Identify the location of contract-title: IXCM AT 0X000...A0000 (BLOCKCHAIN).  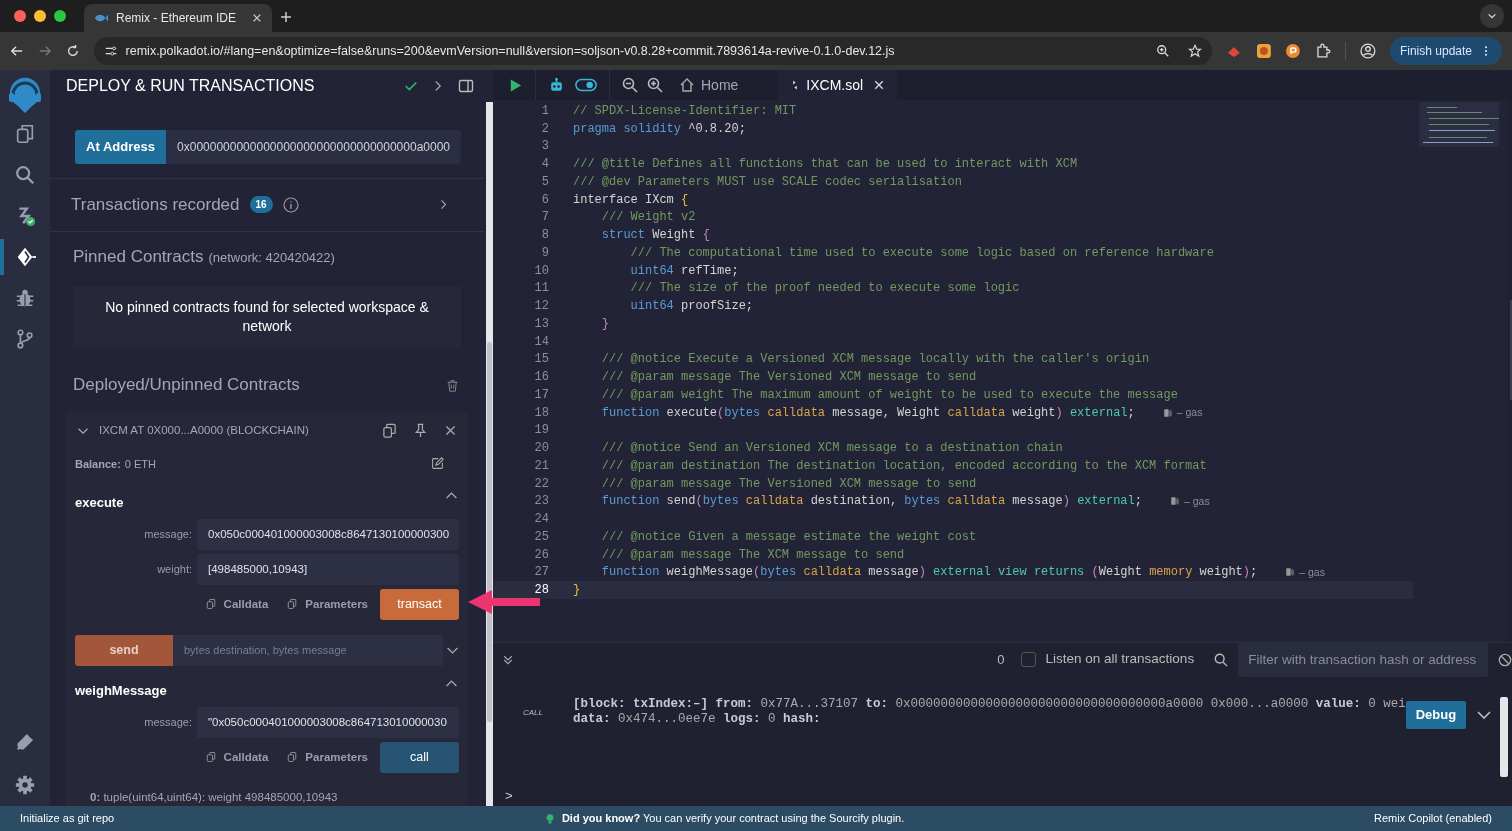
(204, 431).